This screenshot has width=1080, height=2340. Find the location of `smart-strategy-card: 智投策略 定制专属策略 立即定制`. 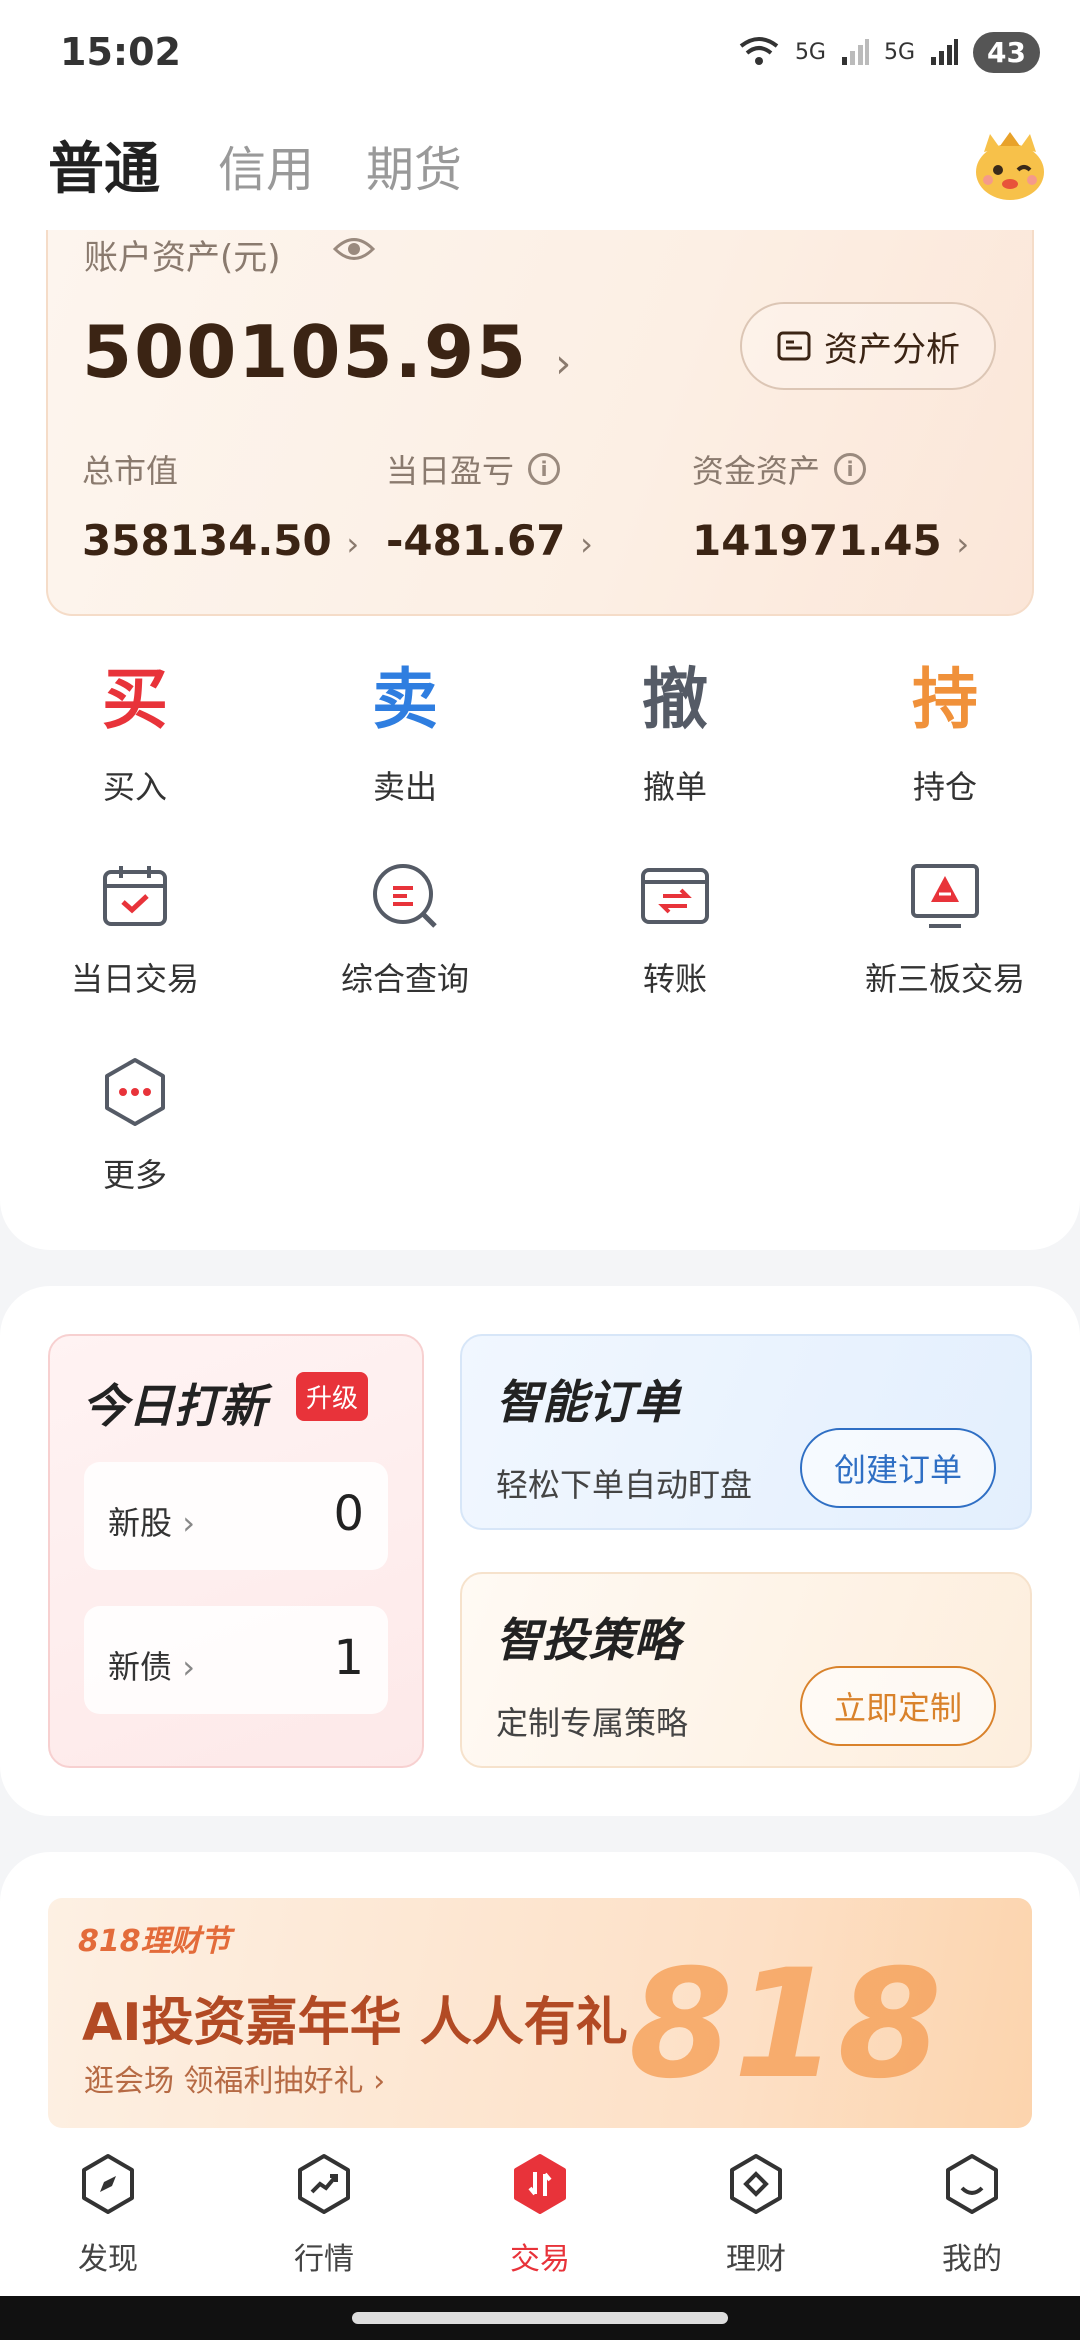

smart-strategy-card: 智投策略 定制专属策略 立即定制 is located at coordinates (746, 1670).